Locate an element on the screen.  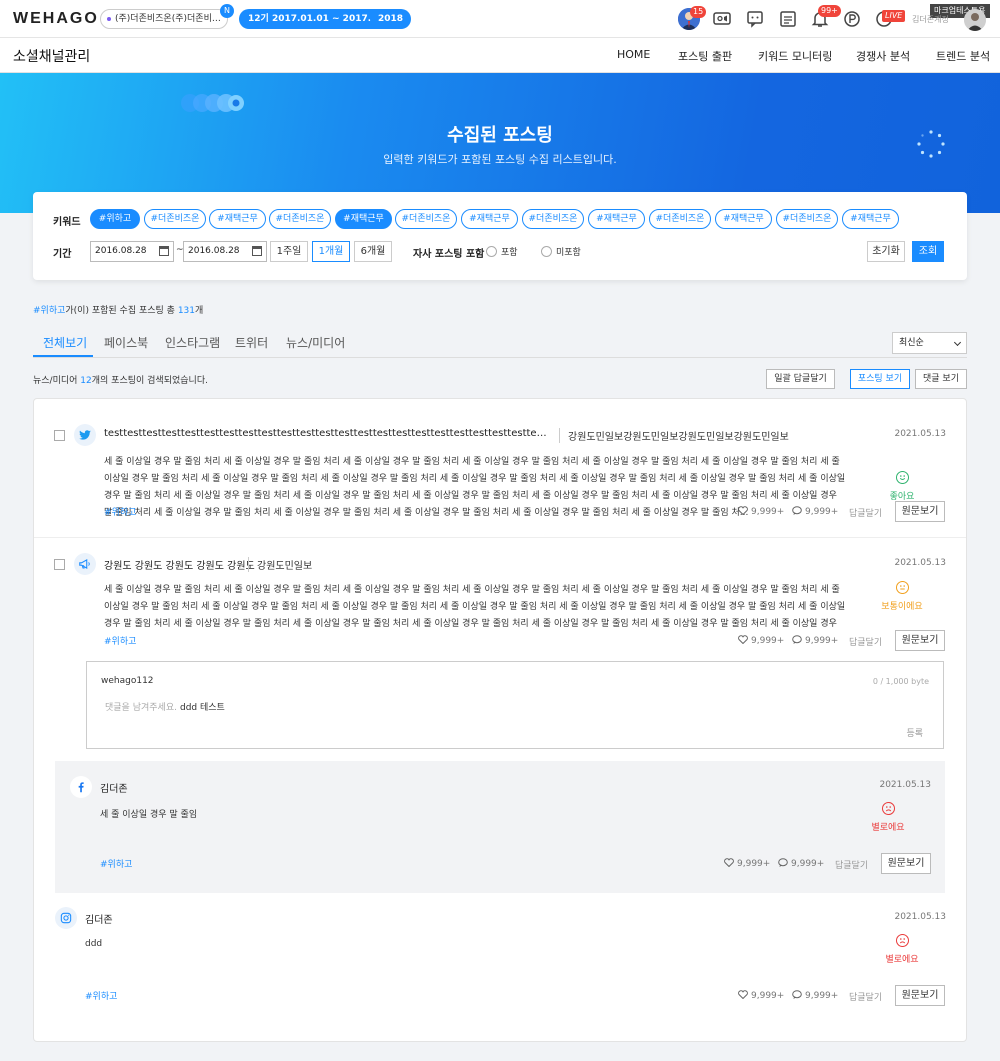
date-to-input: 2016.08.28 is located at coordinates (225, 251).